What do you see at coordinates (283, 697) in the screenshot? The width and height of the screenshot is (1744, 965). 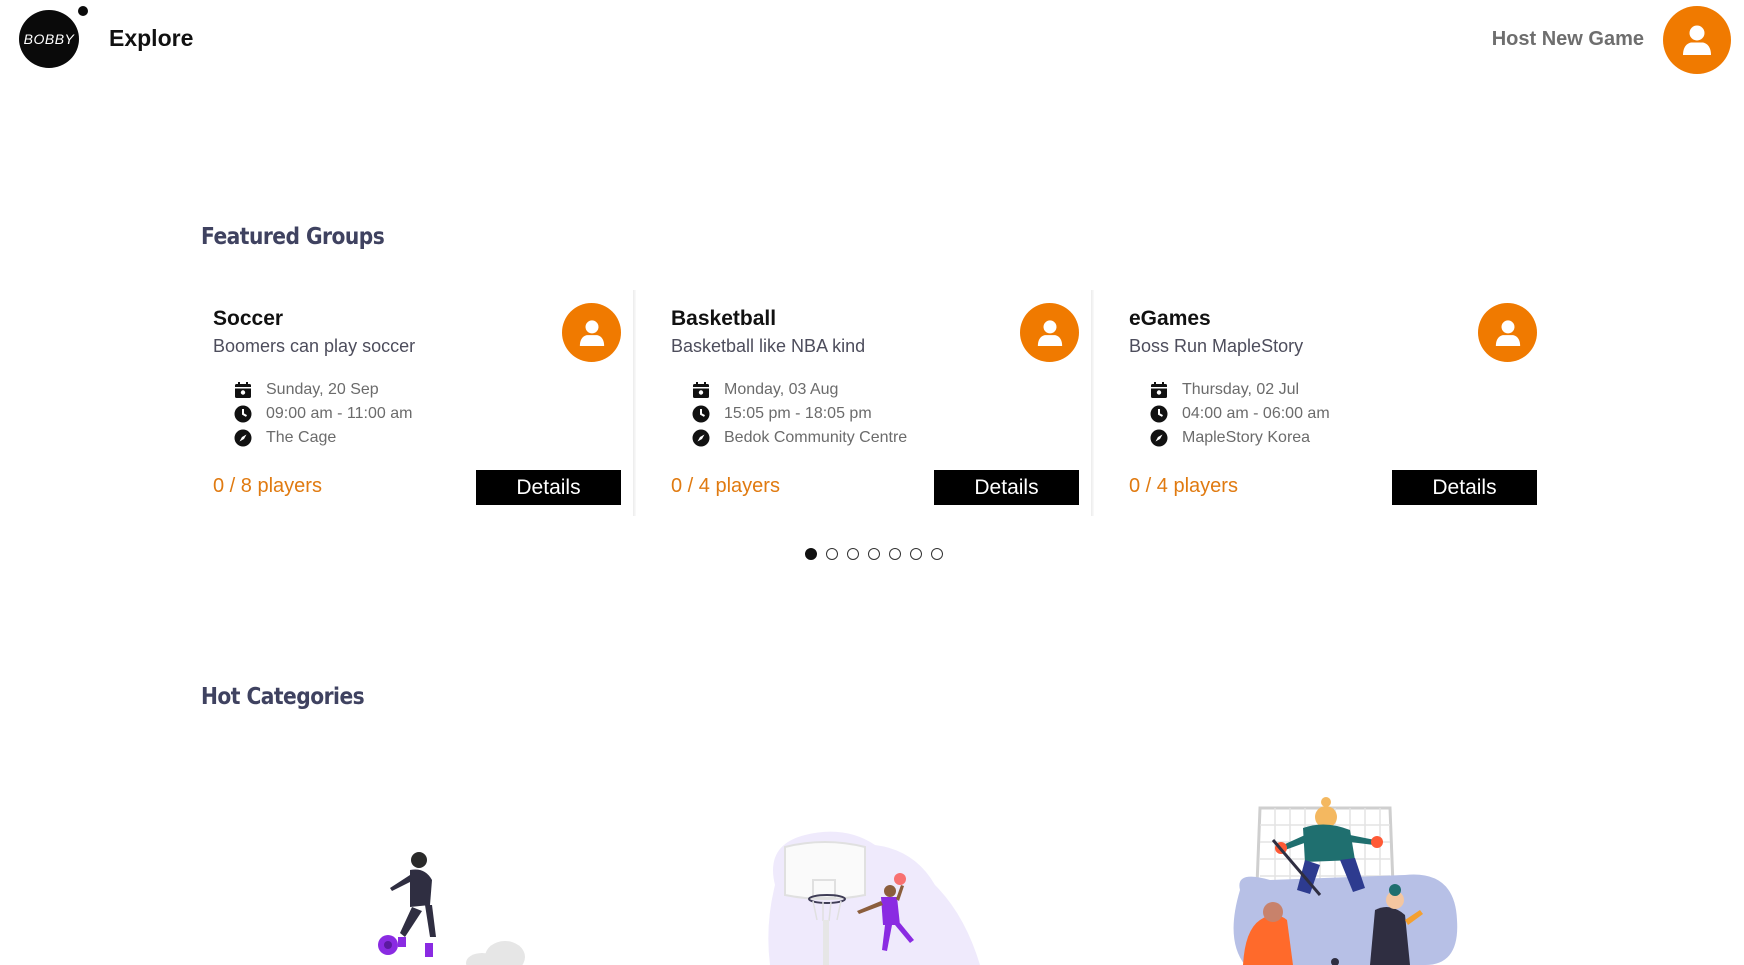 I see `hot-categories-heading: Hot Categories` at bounding box center [283, 697].